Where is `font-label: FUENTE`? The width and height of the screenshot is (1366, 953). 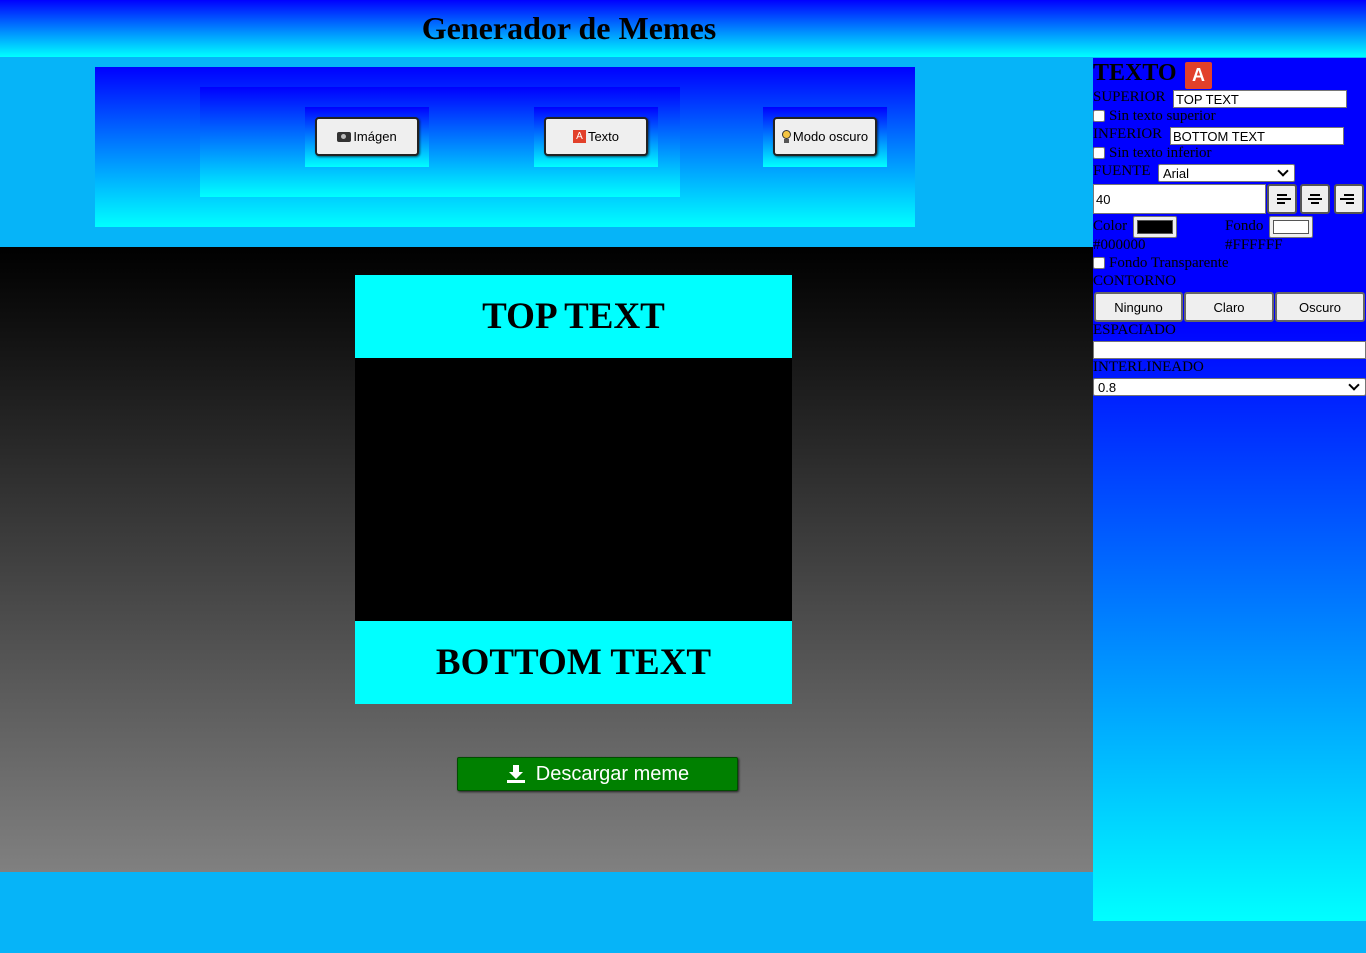 font-label: FUENTE is located at coordinates (1122, 171).